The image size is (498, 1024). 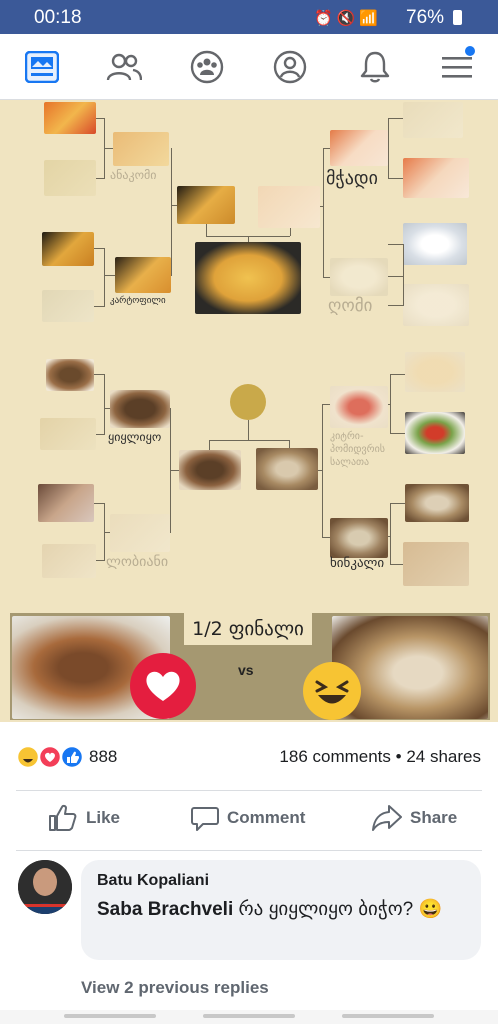 What do you see at coordinates (375, 67) in the screenshot?
I see `notifications-icon` at bounding box center [375, 67].